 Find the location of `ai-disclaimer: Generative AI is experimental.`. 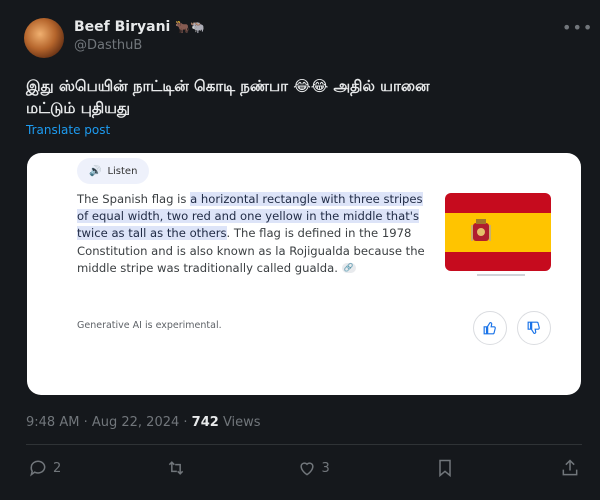

ai-disclaimer: Generative AI is experimental. is located at coordinates (149, 325).